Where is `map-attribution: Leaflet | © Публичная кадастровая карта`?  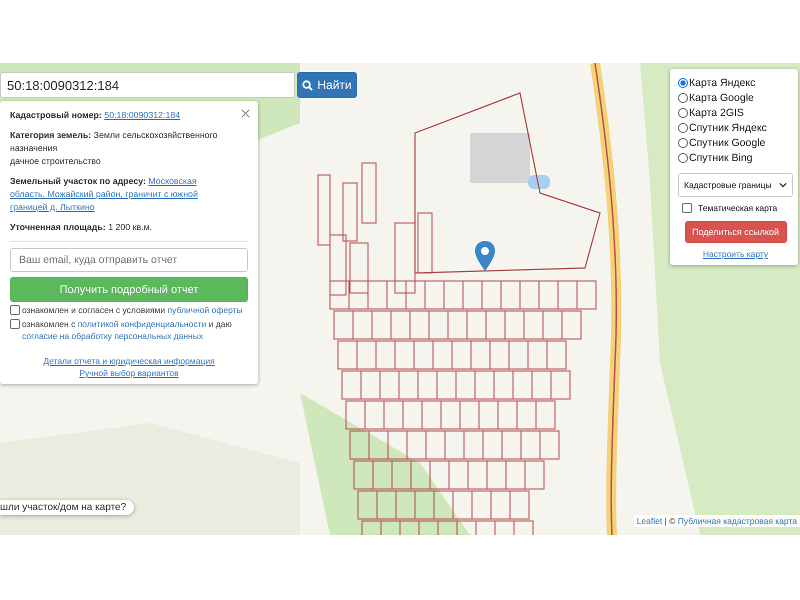 map-attribution: Leaflet | © Публичная кадастровая карта is located at coordinates (717, 521).